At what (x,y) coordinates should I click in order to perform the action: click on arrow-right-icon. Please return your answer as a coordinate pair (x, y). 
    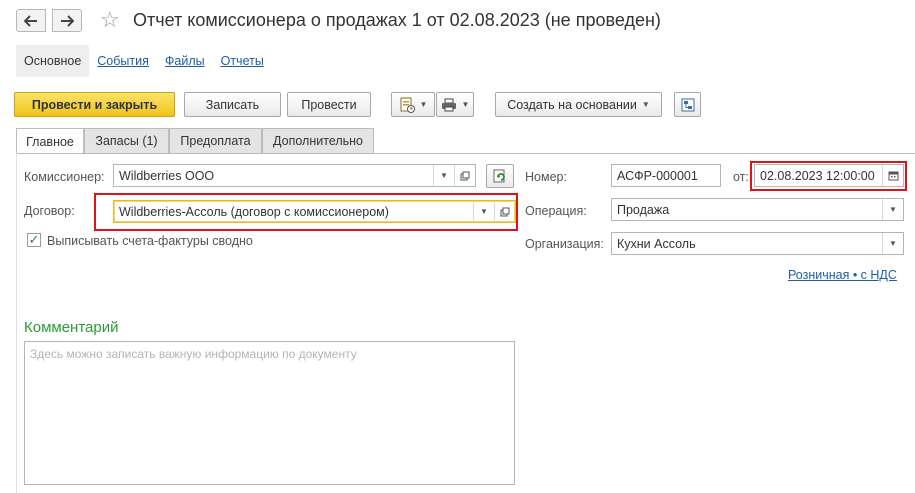
    Looking at the image, I should click on (67, 20).